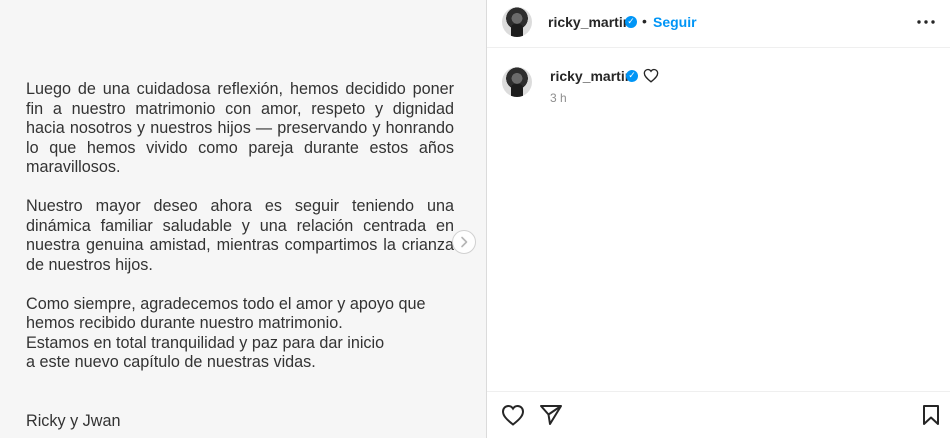 This screenshot has width=950, height=438. Describe the element at coordinates (551, 415) in the screenshot. I see `paper-plane-icon` at that location.